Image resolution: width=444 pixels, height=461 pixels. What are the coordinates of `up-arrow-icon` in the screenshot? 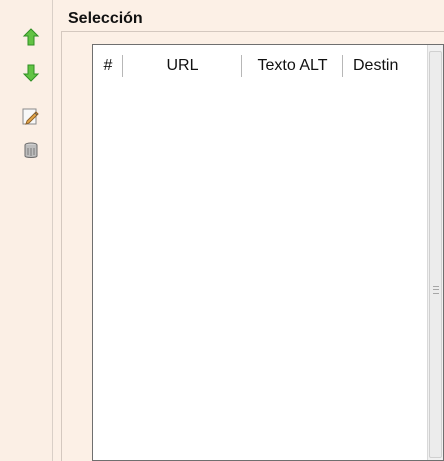 It's located at (31, 37).